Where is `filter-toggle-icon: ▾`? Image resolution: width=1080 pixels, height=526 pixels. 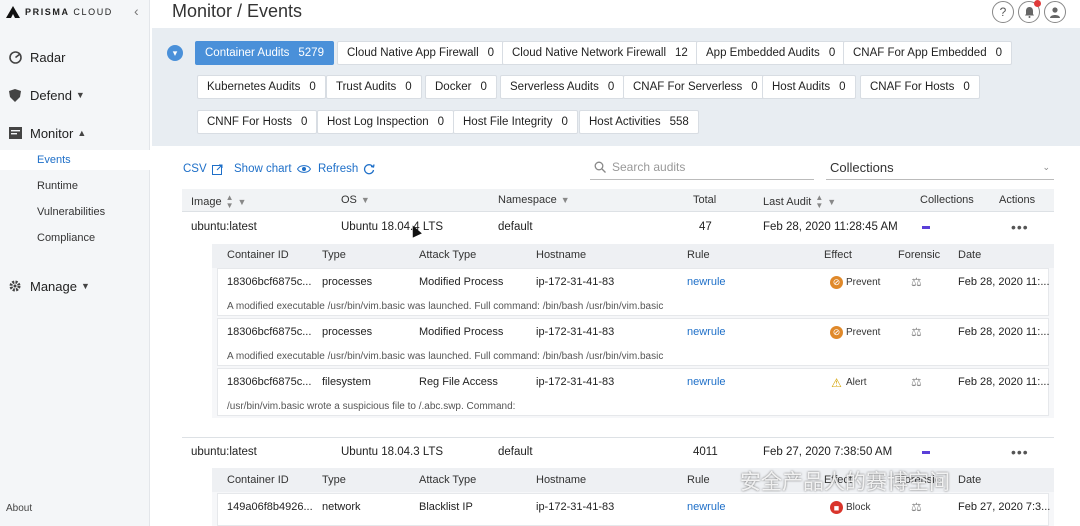
filter-toggle-icon: ▾ is located at coordinates (175, 53).